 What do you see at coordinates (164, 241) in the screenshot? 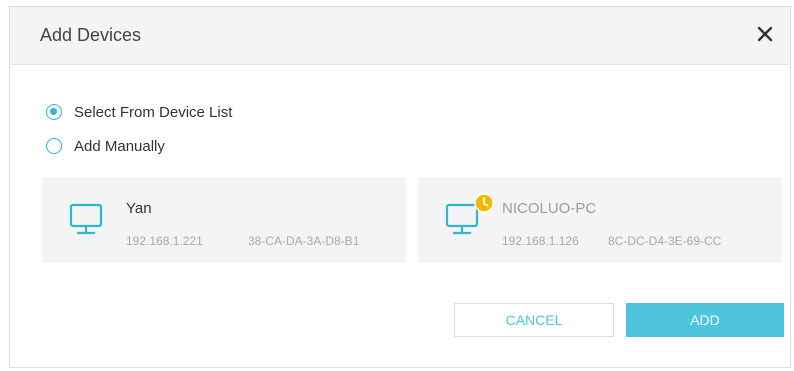
I see `device-ip: 192.168.1.221` at bounding box center [164, 241].